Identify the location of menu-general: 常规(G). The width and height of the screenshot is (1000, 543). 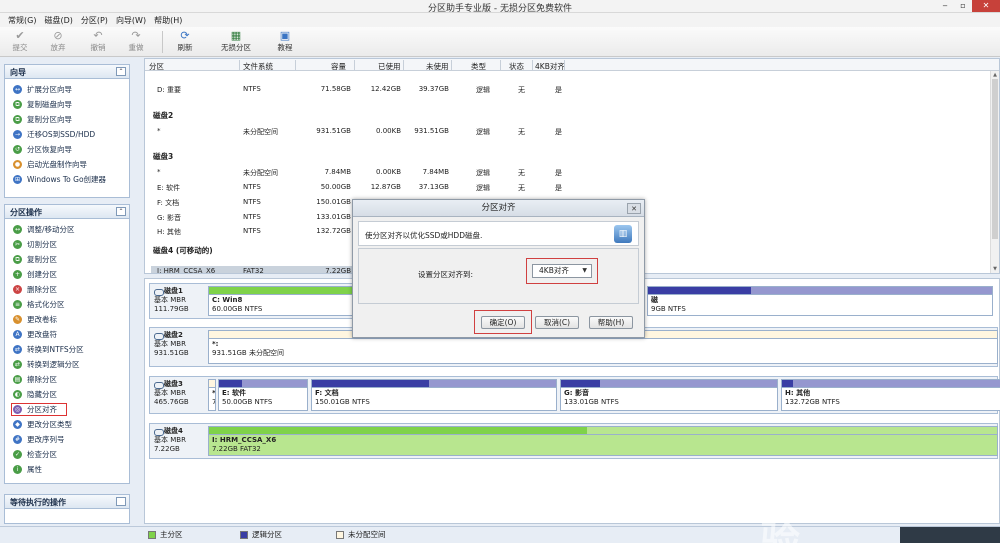
(22, 20).